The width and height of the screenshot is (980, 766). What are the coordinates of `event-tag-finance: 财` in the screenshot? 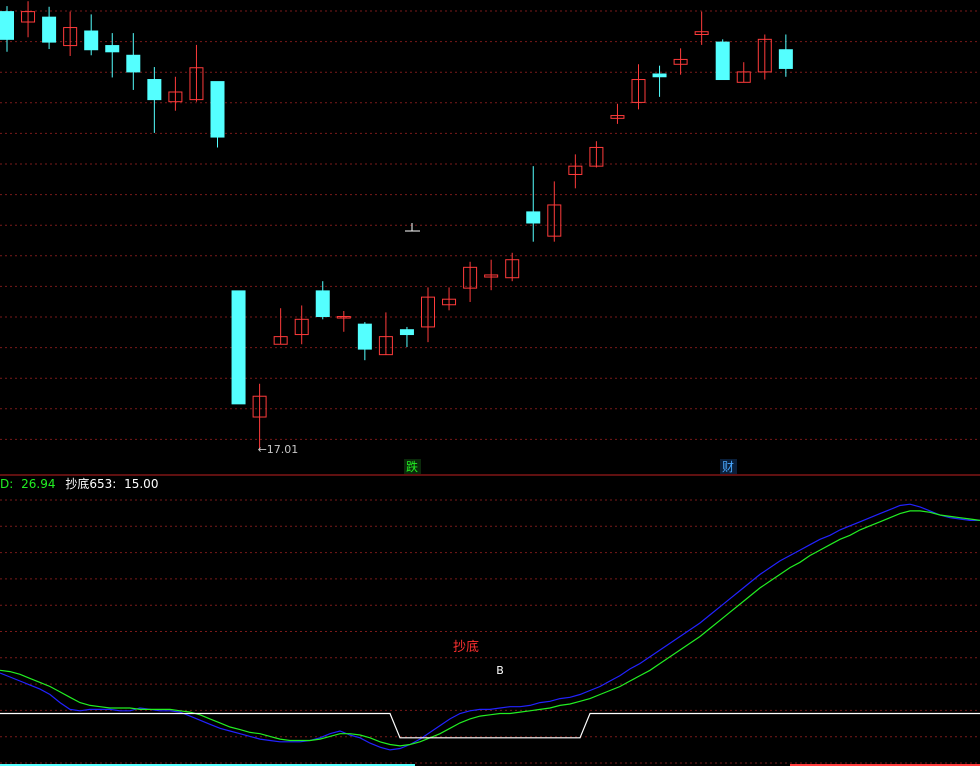 It's located at (728, 467).